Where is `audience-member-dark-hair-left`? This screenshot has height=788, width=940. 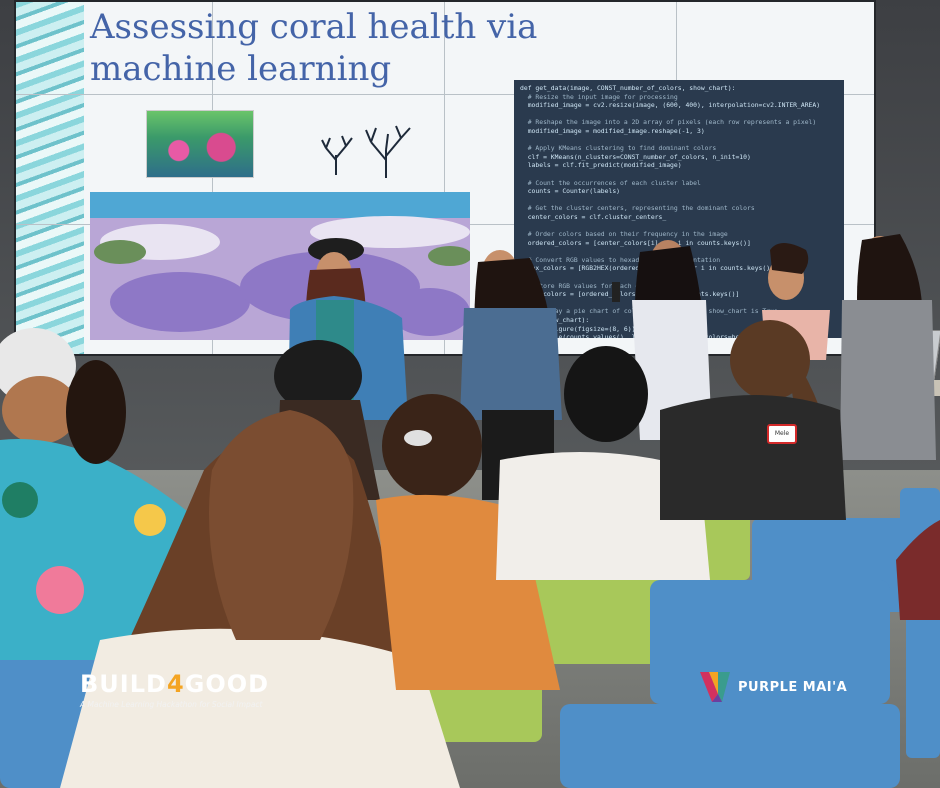 audience-member-dark-hair-left is located at coordinates (96, 412).